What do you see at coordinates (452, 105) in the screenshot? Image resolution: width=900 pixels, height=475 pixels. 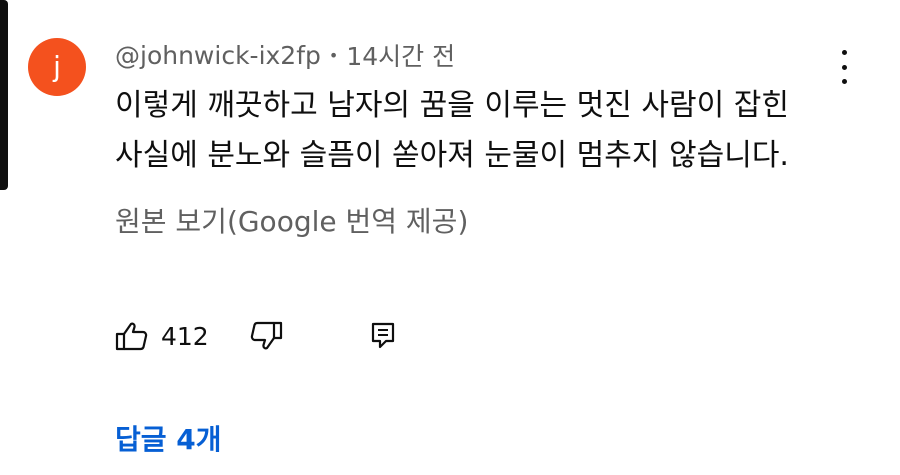 I see `comment-line: 이렇게 깨끗하고 남자의 꿈을 이루는 멋진 사람이 잡힌` at bounding box center [452, 105].